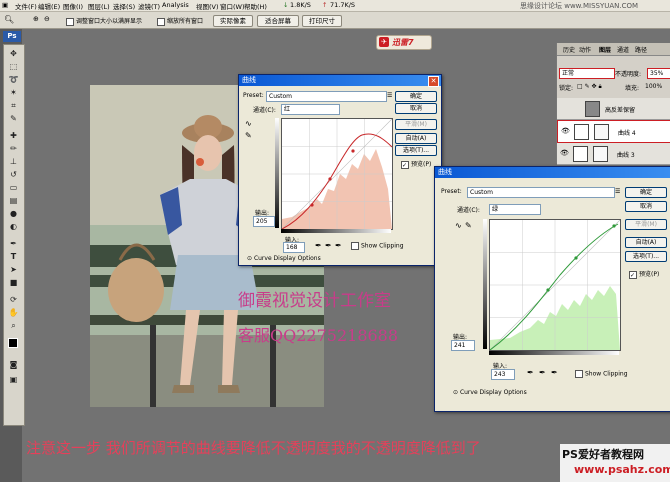  I want to click on fill-value: 100%, so click(653, 86).